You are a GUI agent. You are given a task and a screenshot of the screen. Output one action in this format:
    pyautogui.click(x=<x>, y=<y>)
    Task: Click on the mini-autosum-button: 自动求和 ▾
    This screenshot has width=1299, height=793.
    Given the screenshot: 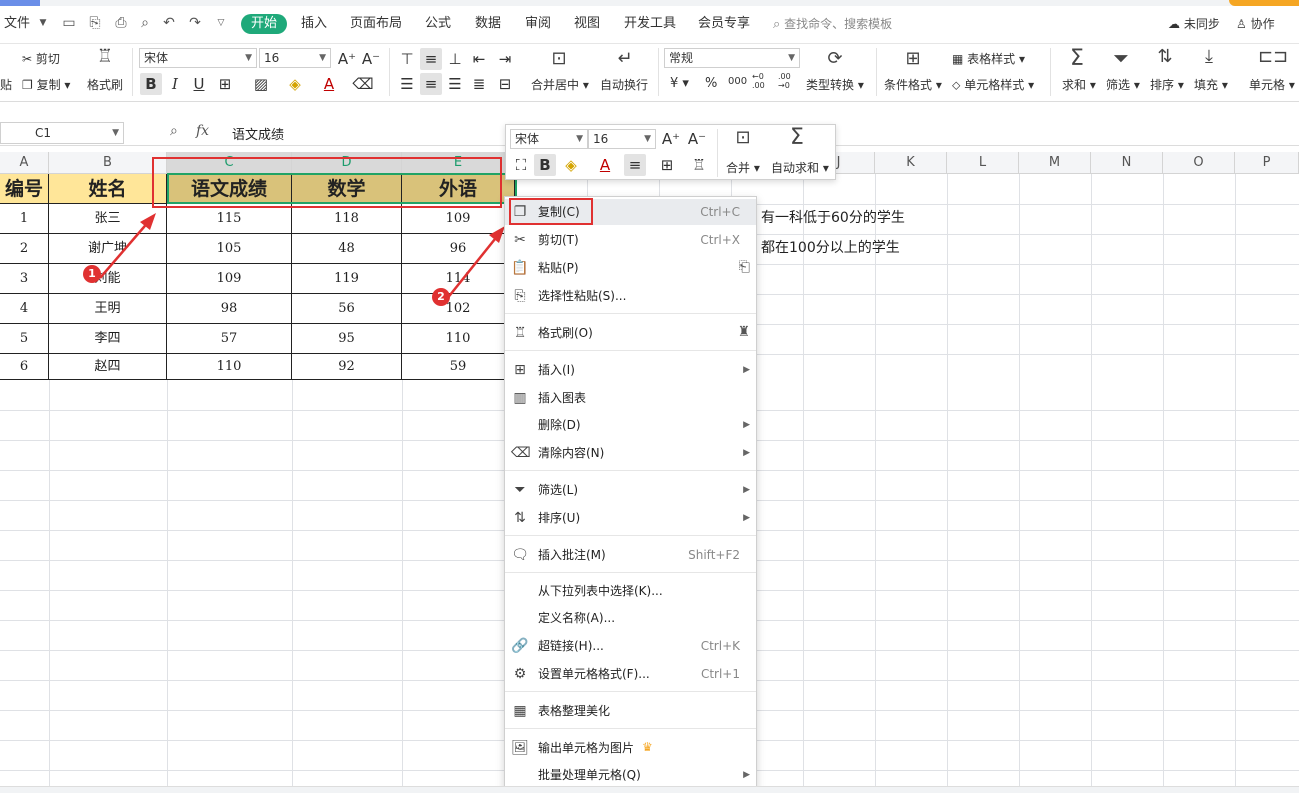 What is the action you would take?
    pyautogui.click(x=800, y=167)
    